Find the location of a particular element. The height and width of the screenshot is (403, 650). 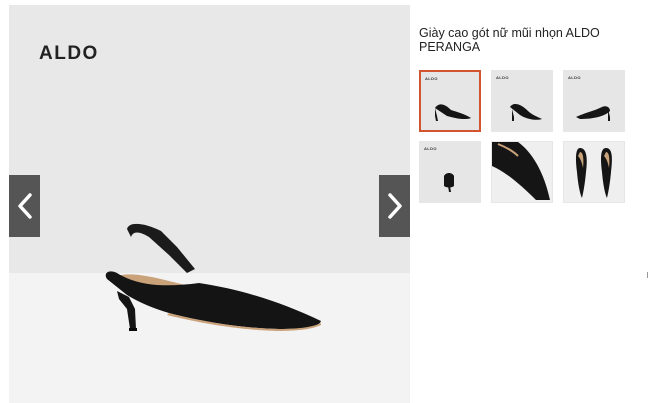

thumbnail-2: ALDO is located at coordinates (522, 101).